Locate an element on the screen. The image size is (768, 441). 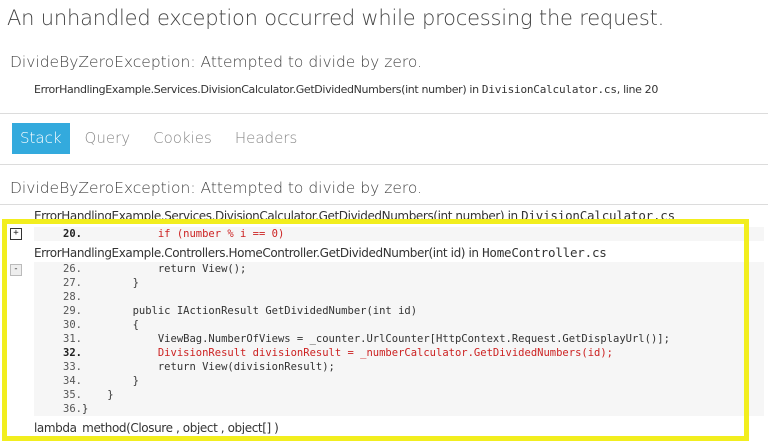
stack-frame-1-file: DivisionCalculator.cs is located at coordinates (598, 213).